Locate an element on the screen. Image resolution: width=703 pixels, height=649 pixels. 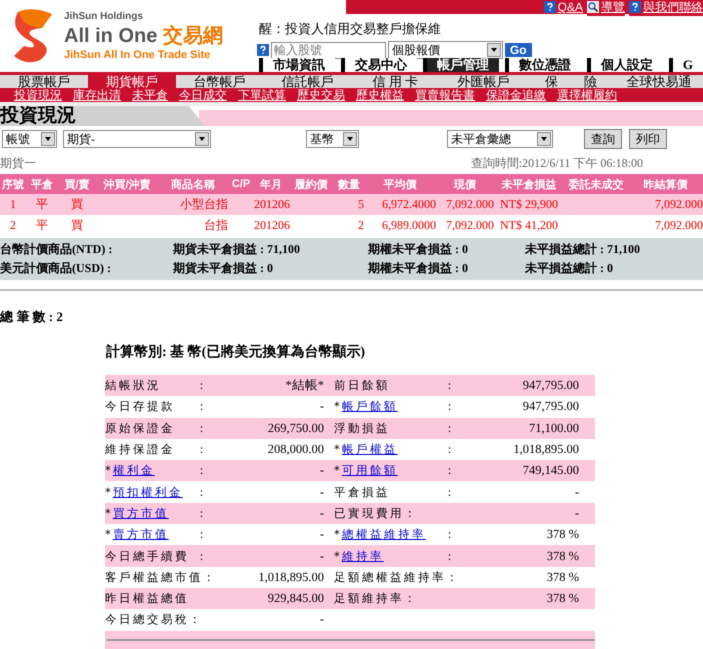
field-link: 可用餘額 is located at coordinates (370, 470).